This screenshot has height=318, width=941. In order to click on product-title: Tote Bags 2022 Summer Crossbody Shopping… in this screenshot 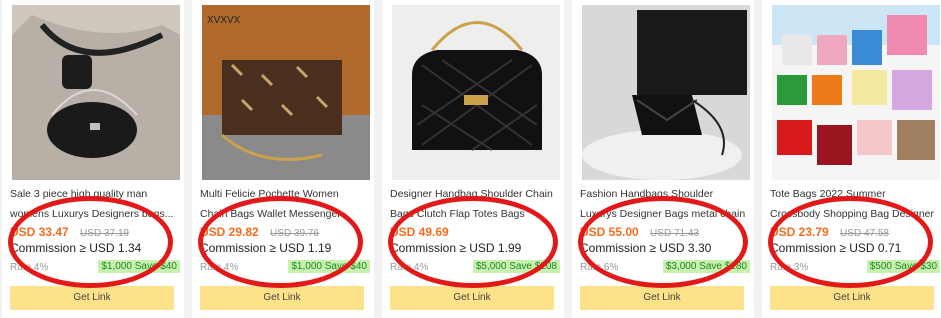, I will do `click(853, 204)`.